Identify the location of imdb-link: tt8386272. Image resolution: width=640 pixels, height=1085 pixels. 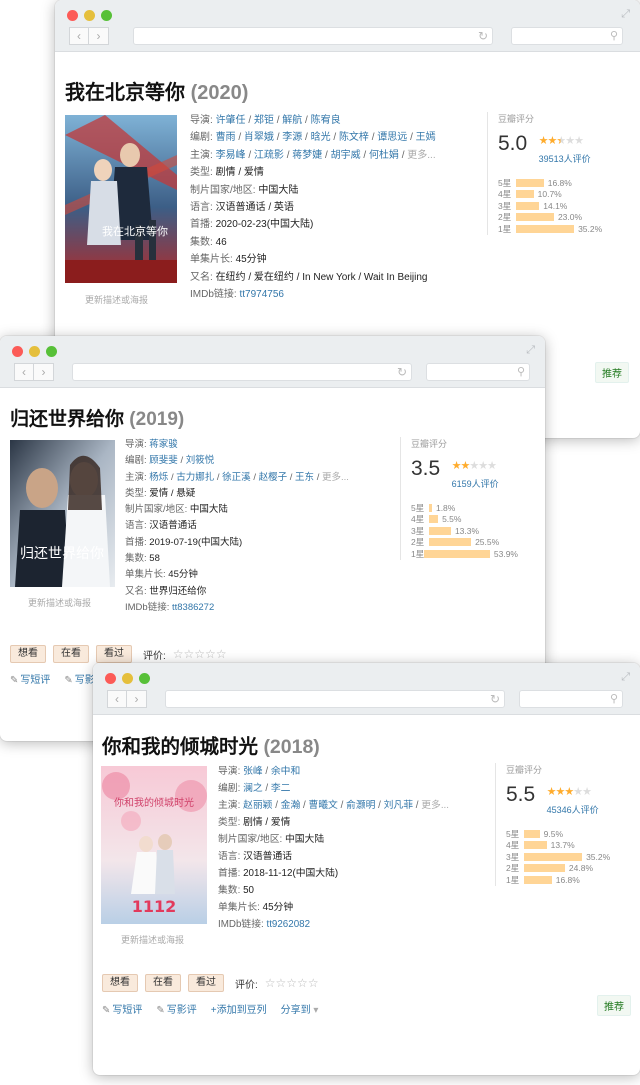
(193, 607).